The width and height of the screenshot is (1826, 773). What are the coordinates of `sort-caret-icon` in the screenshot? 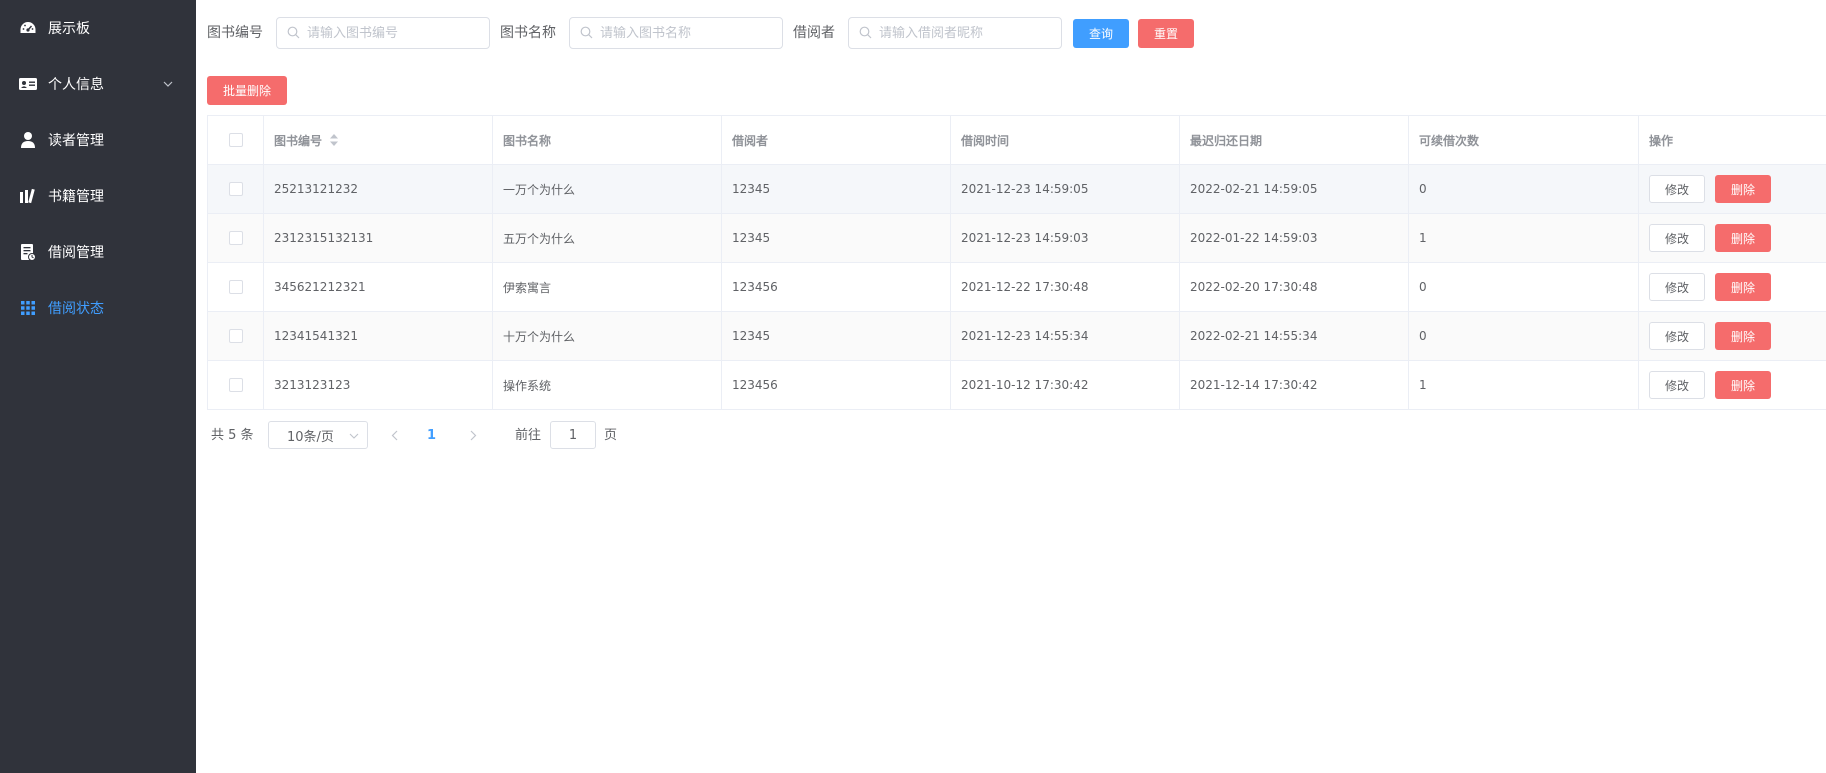 It's located at (334, 140).